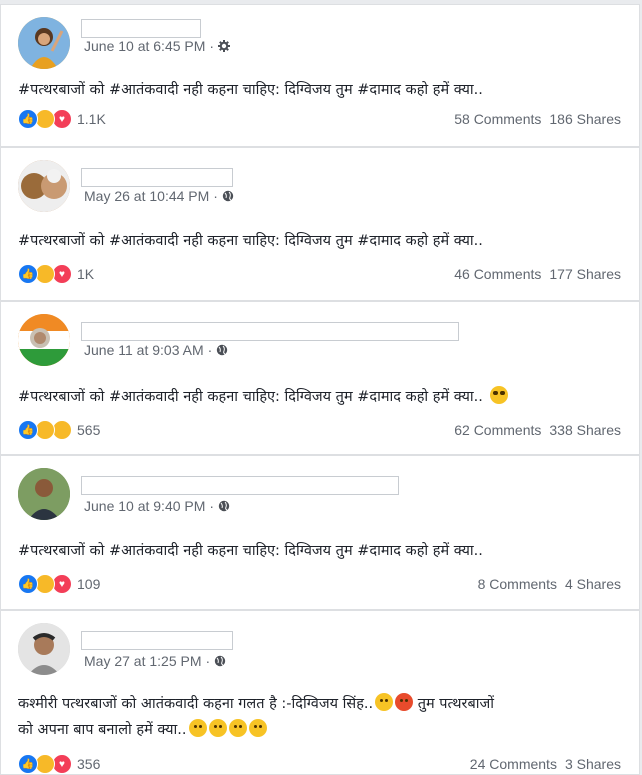 This screenshot has height=775, width=642. I want to click on reaction-count: 1K, so click(85, 274).